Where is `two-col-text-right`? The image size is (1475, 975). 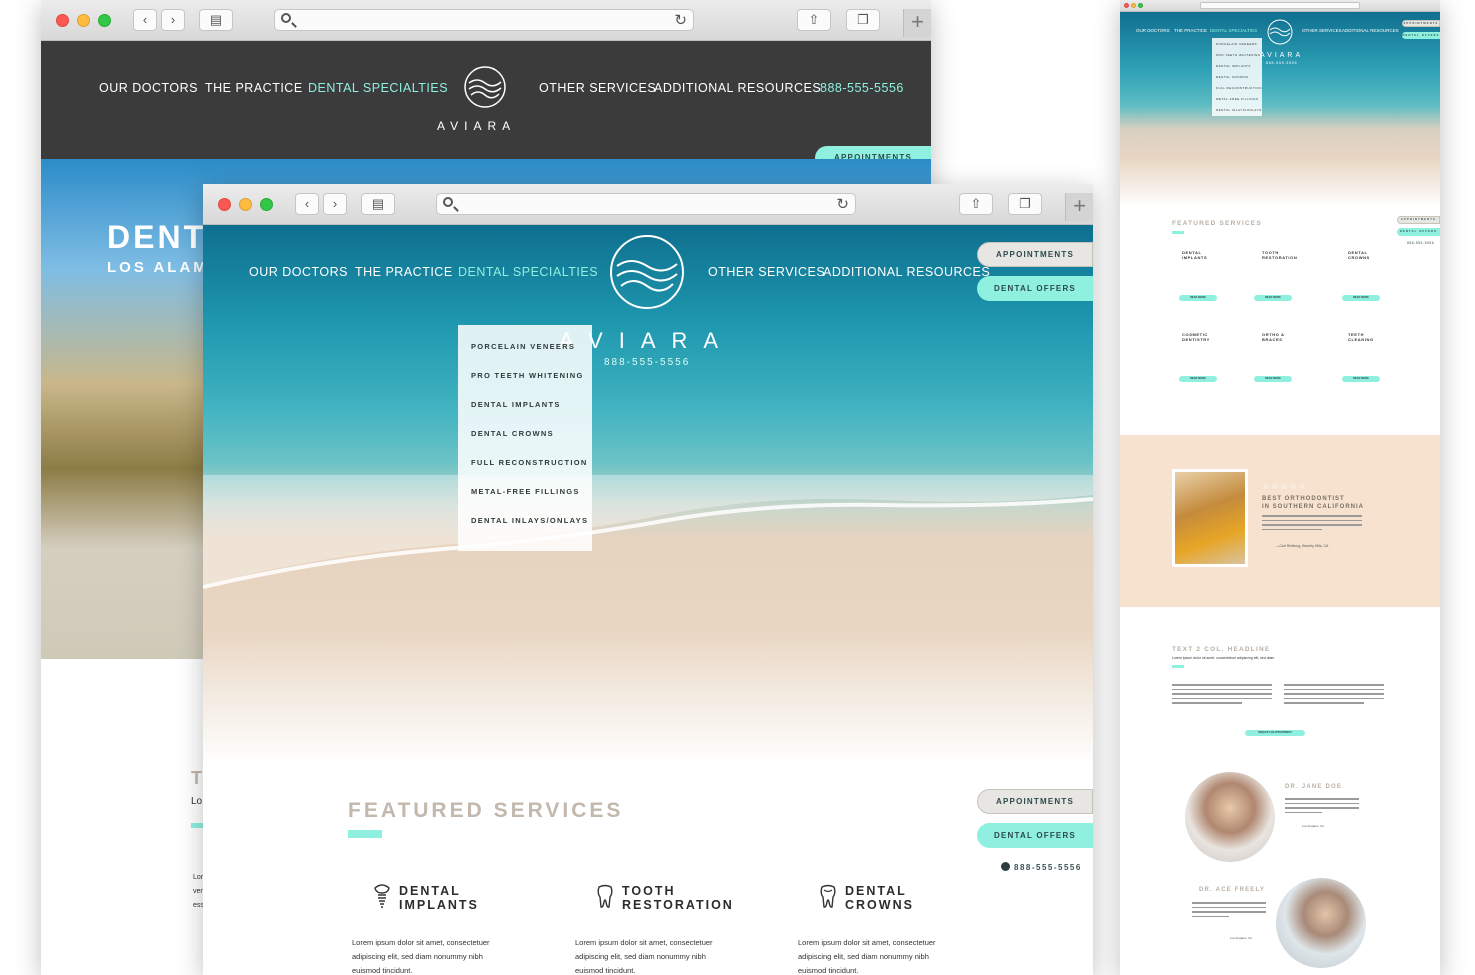
two-col-text-right is located at coordinates (1334, 695).